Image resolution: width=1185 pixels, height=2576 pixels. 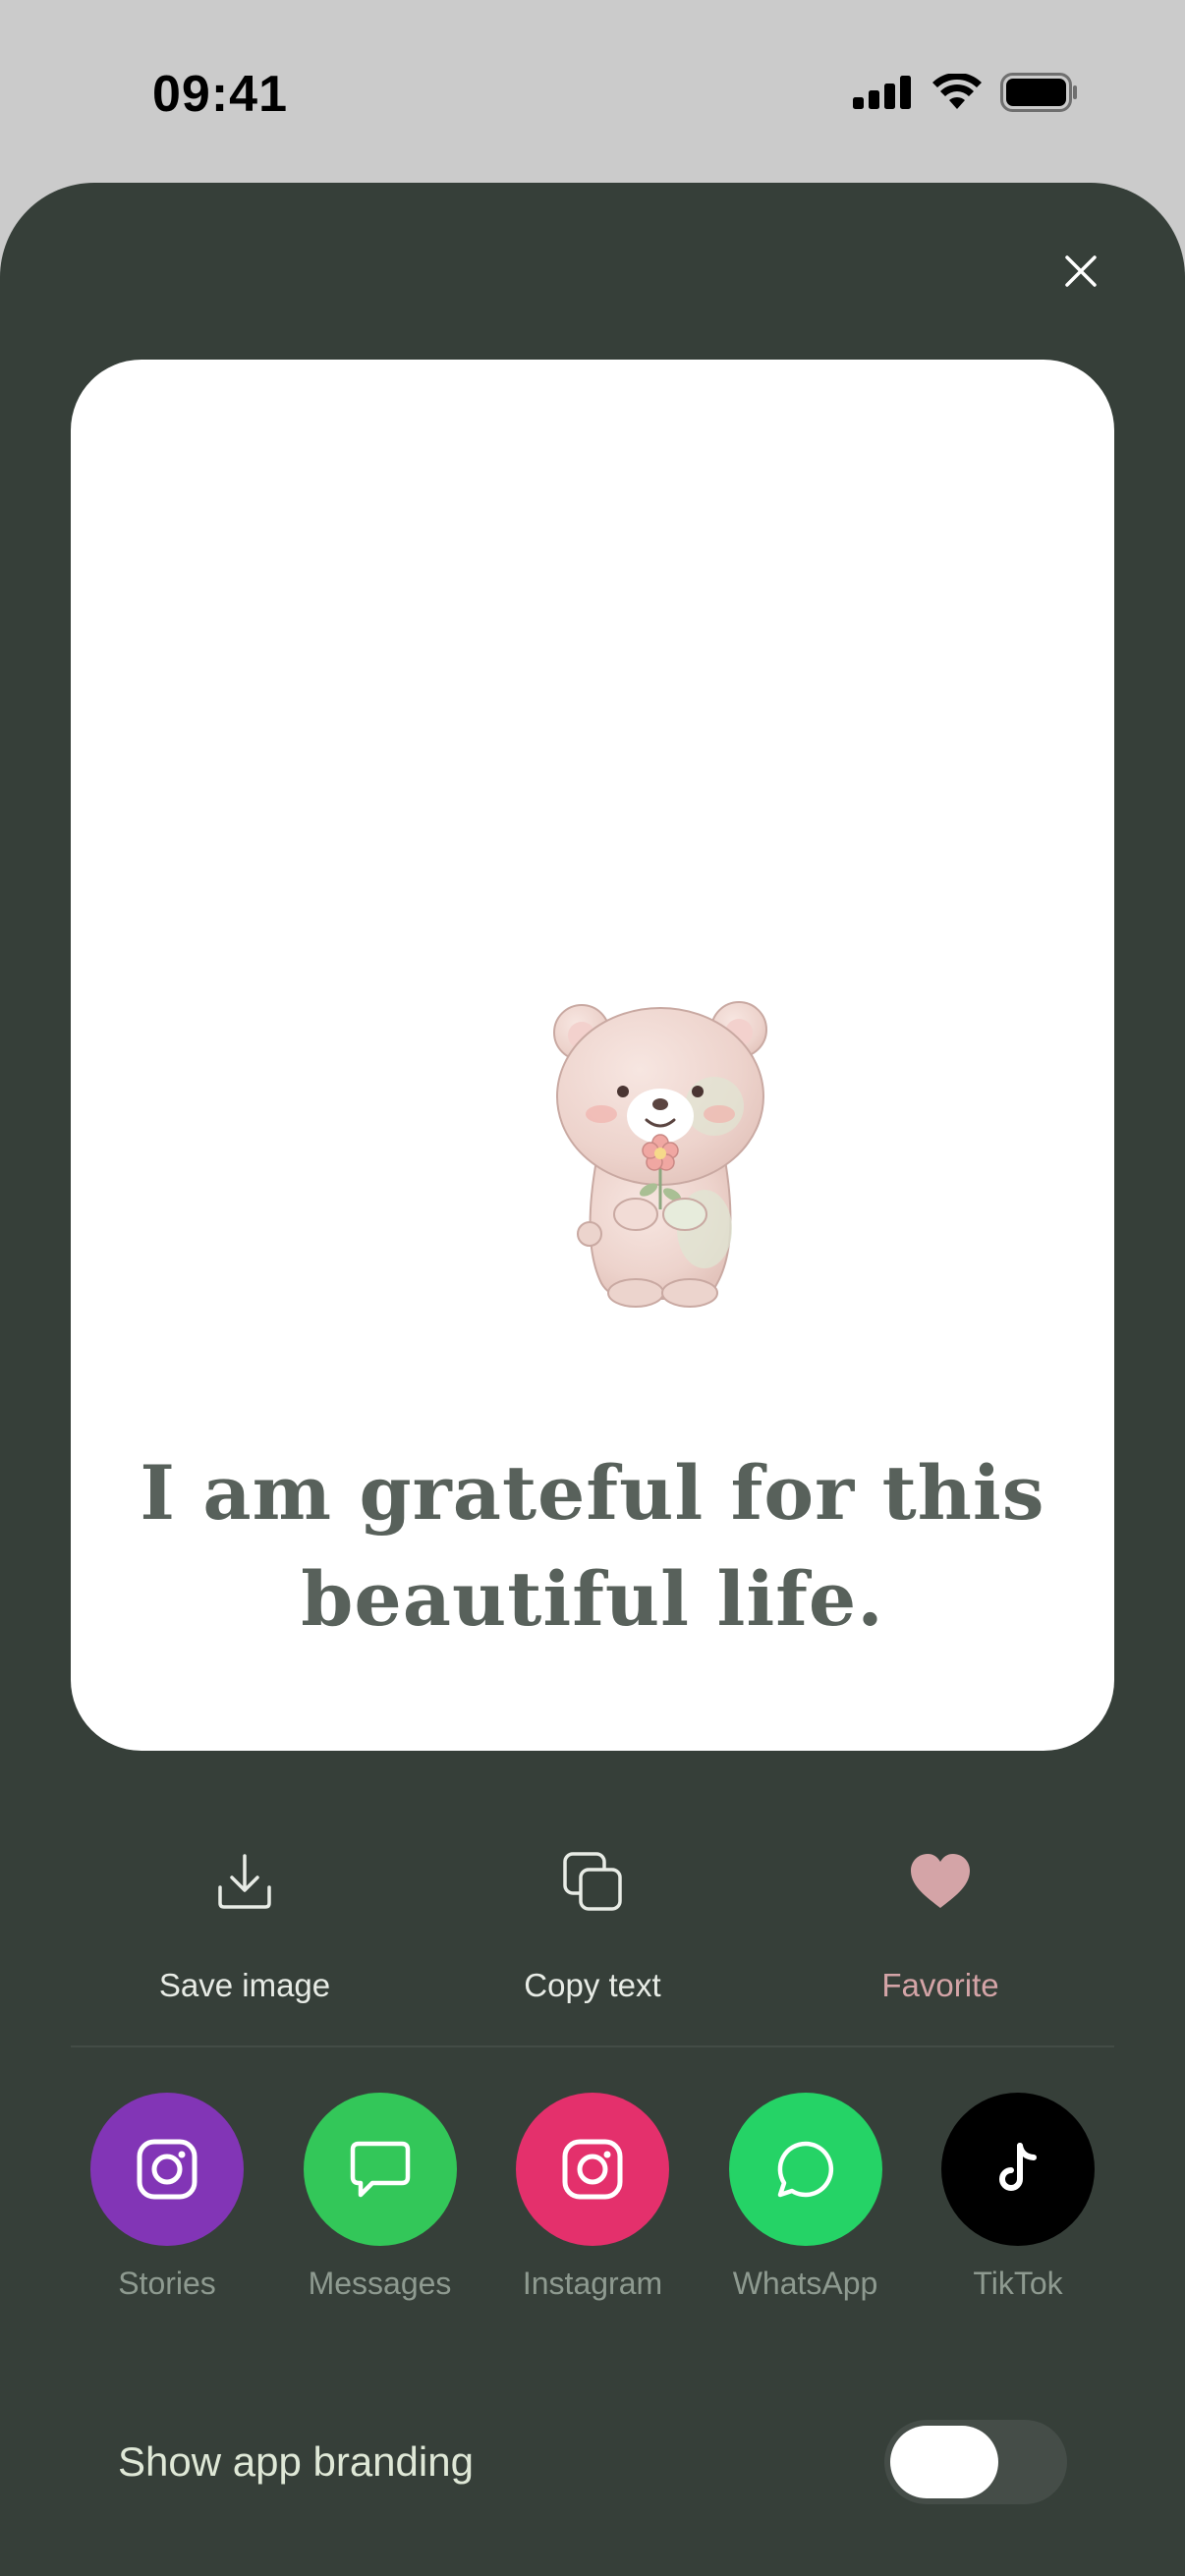 I want to click on stories-circle, so click(x=167, y=2169).